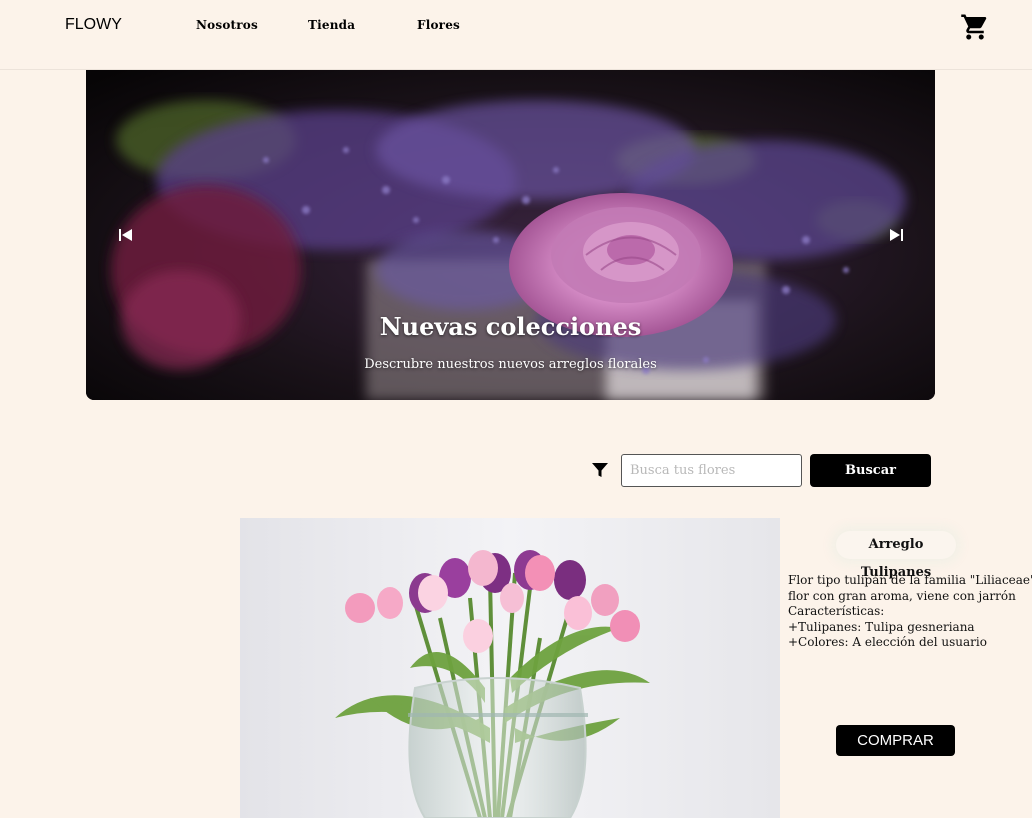 The image size is (1032, 818). Describe the element at coordinates (438, 25) in the screenshot. I see `nav-link-flores: Flores` at that location.